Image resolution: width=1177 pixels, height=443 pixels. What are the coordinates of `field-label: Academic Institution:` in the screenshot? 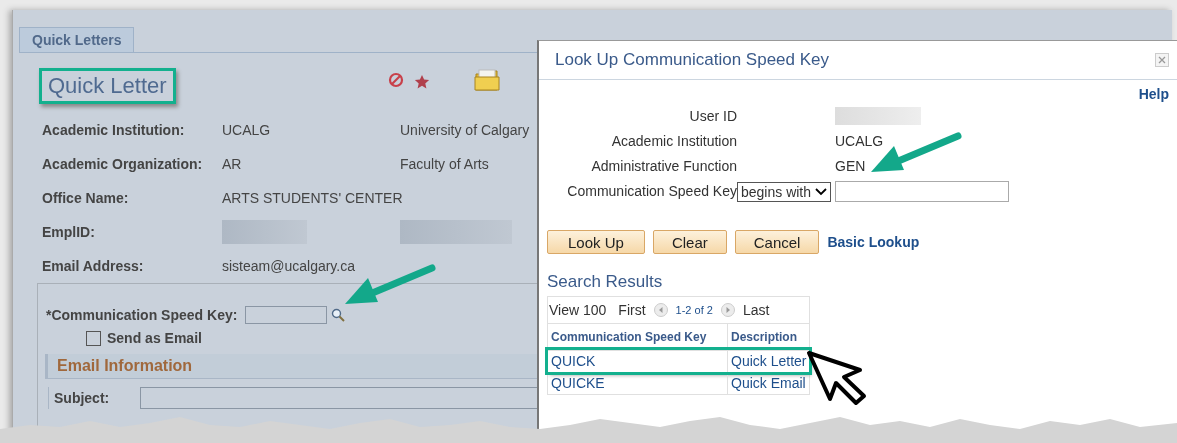 It's located at (114, 130).